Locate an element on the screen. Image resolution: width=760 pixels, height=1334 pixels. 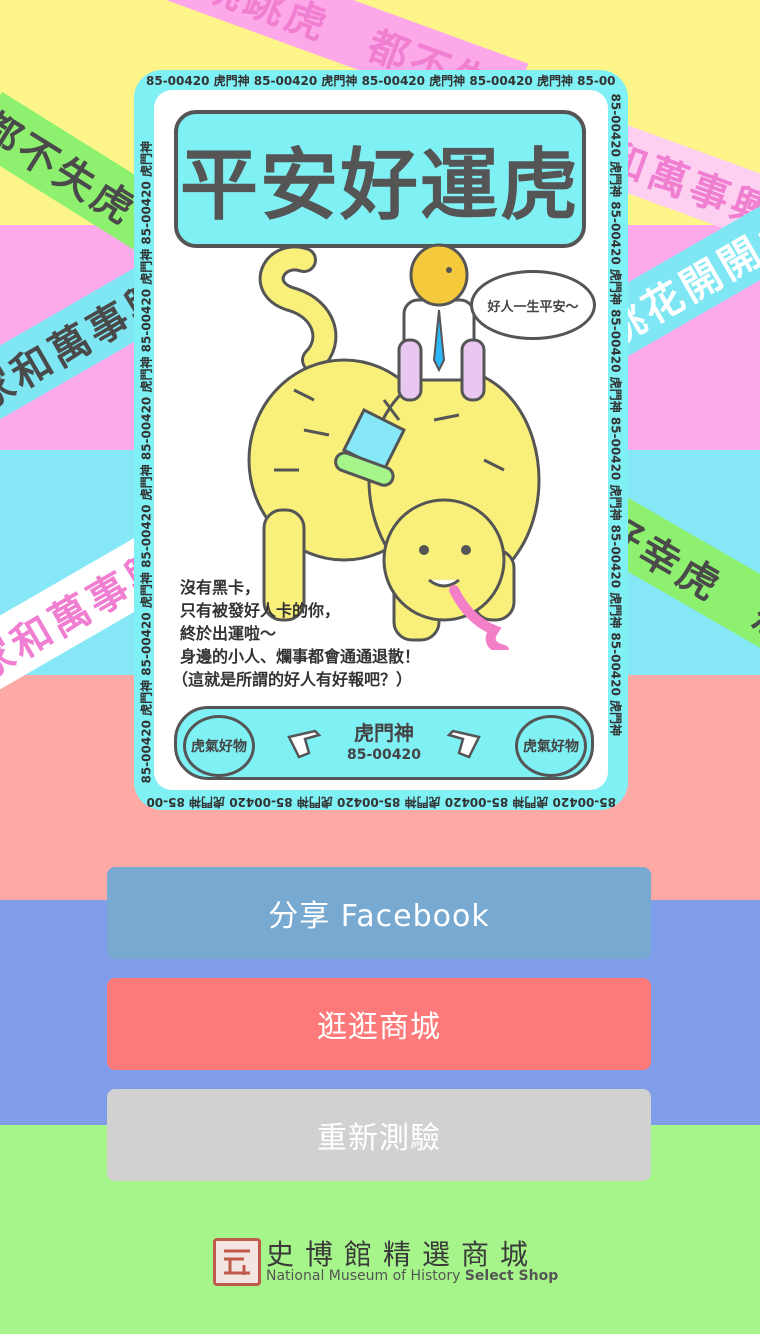
message-line: 只有被發好人卡的你， is located at coordinates (260, 610).